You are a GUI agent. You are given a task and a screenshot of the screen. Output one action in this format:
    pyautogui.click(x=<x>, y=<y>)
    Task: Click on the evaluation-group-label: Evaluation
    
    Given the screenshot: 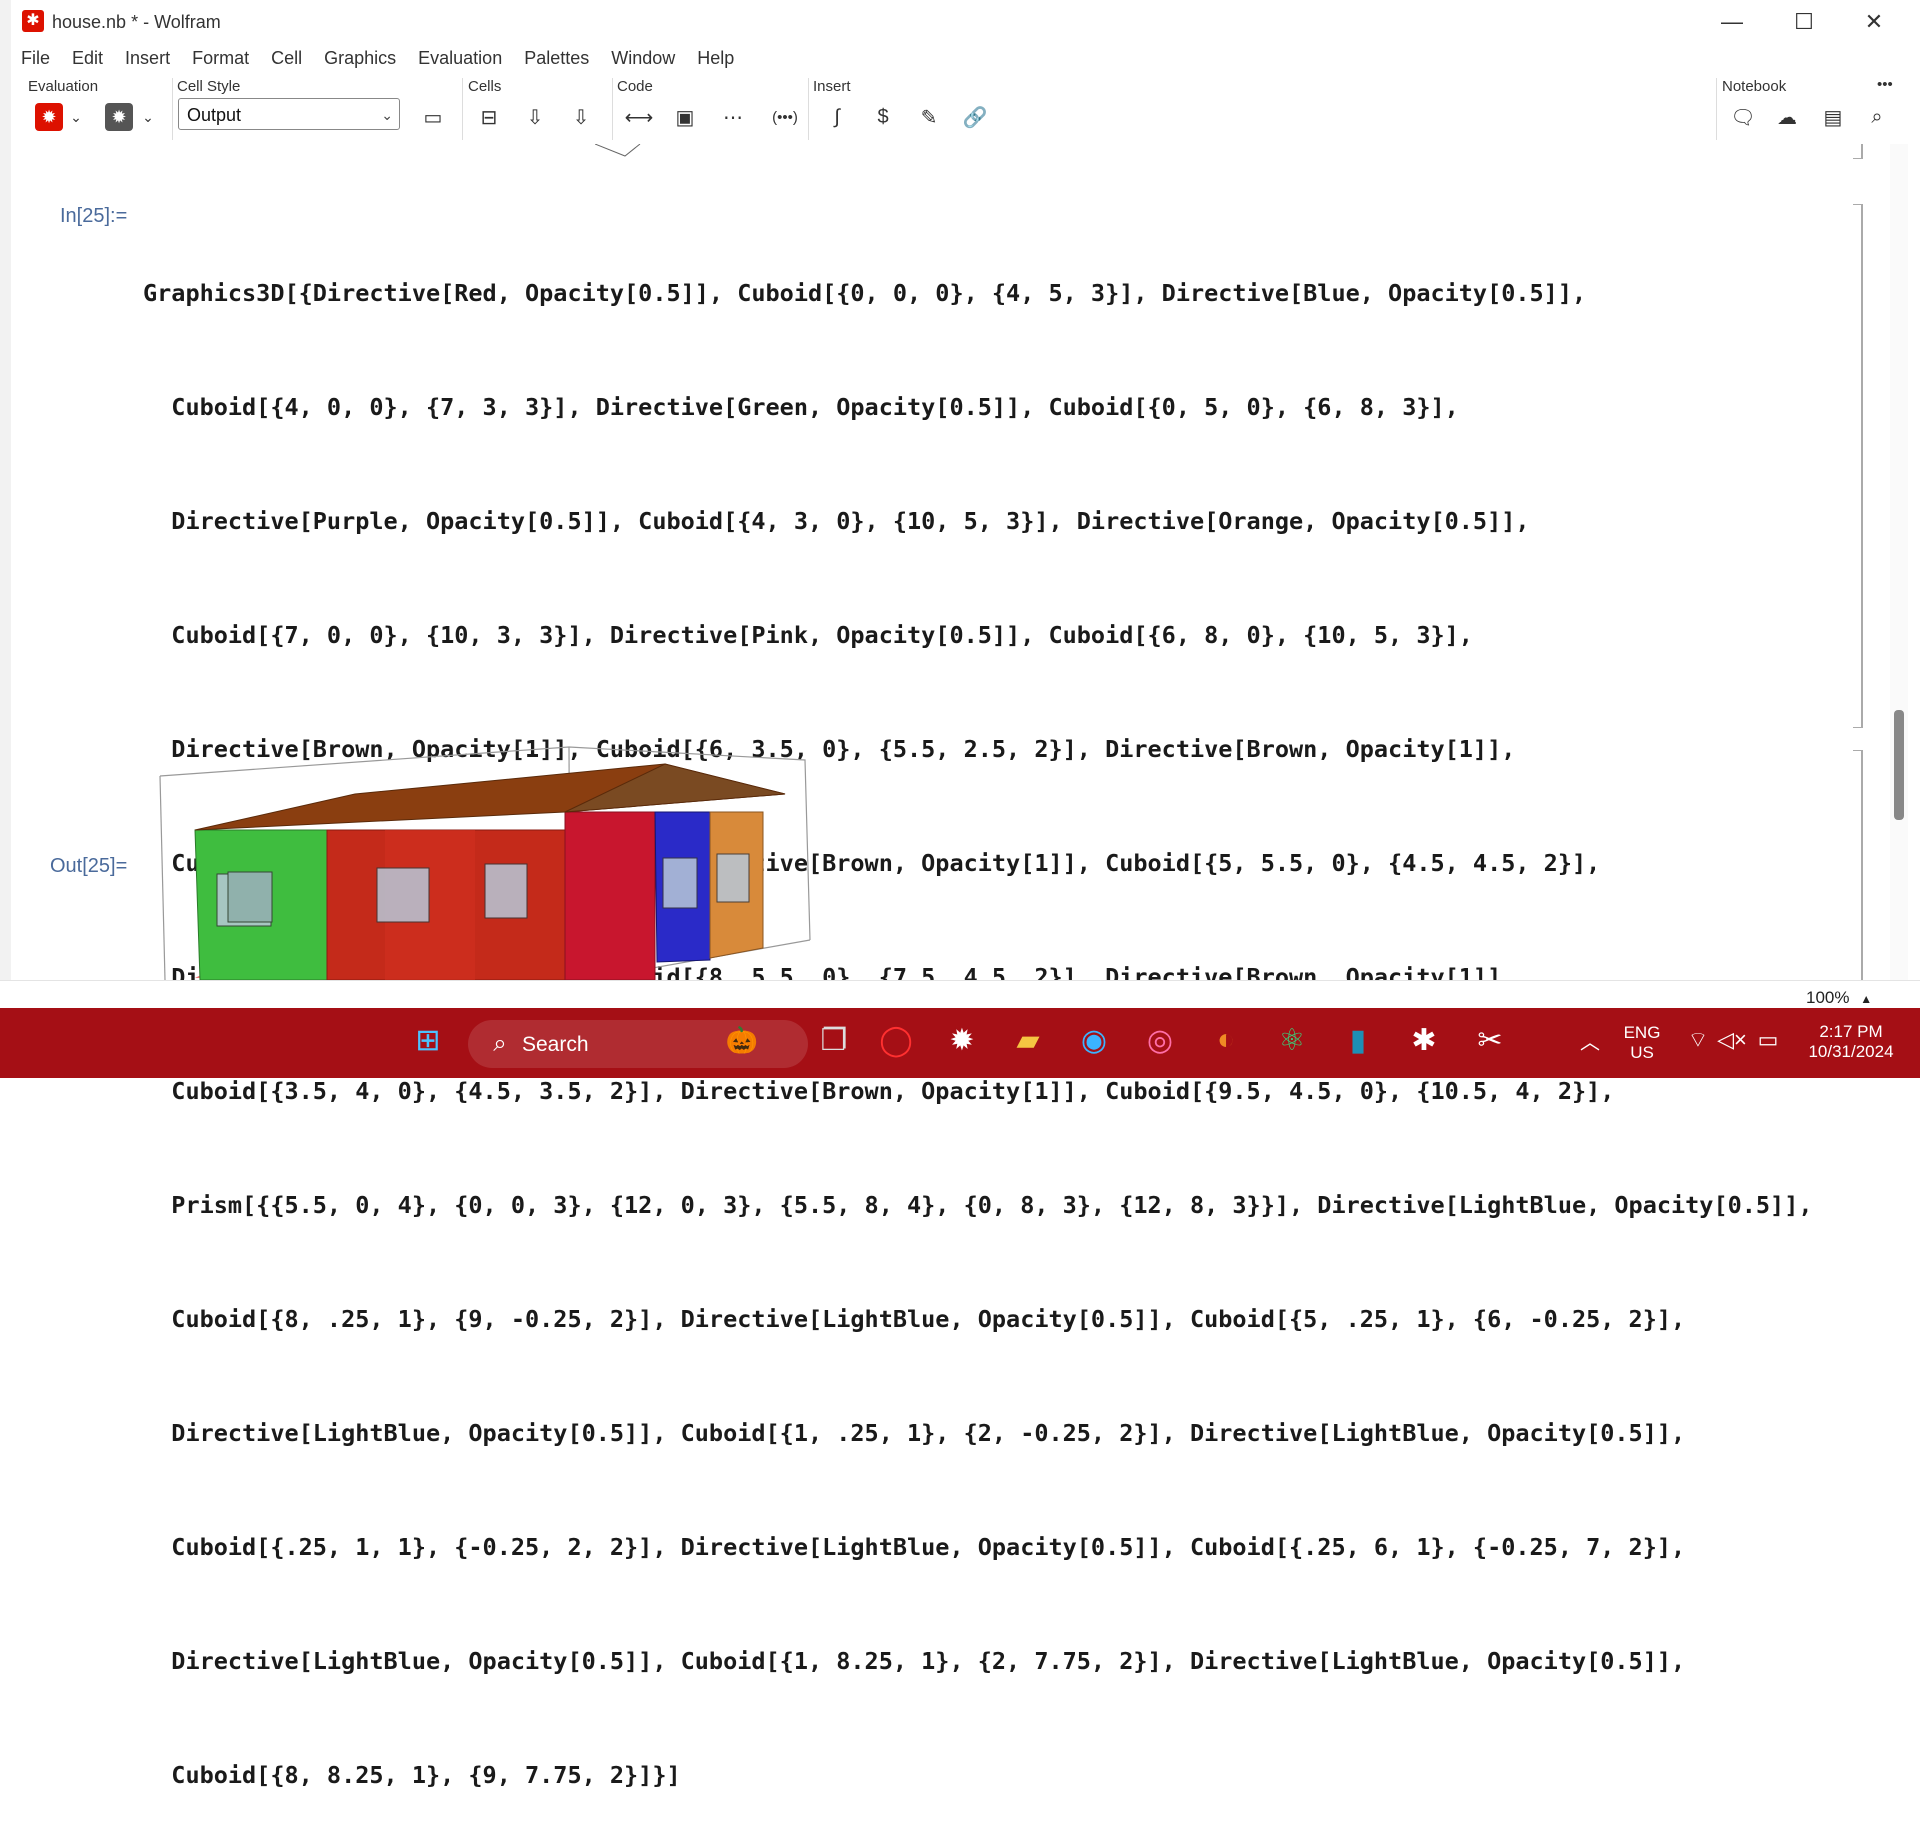 What is the action you would take?
    pyautogui.click(x=63, y=86)
    